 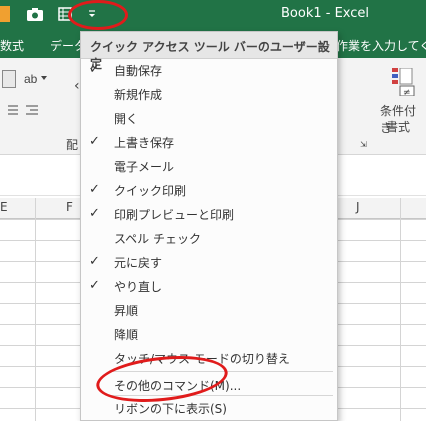 What do you see at coordinates (222, 371) in the screenshot?
I see `menu-separator` at bounding box center [222, 371].